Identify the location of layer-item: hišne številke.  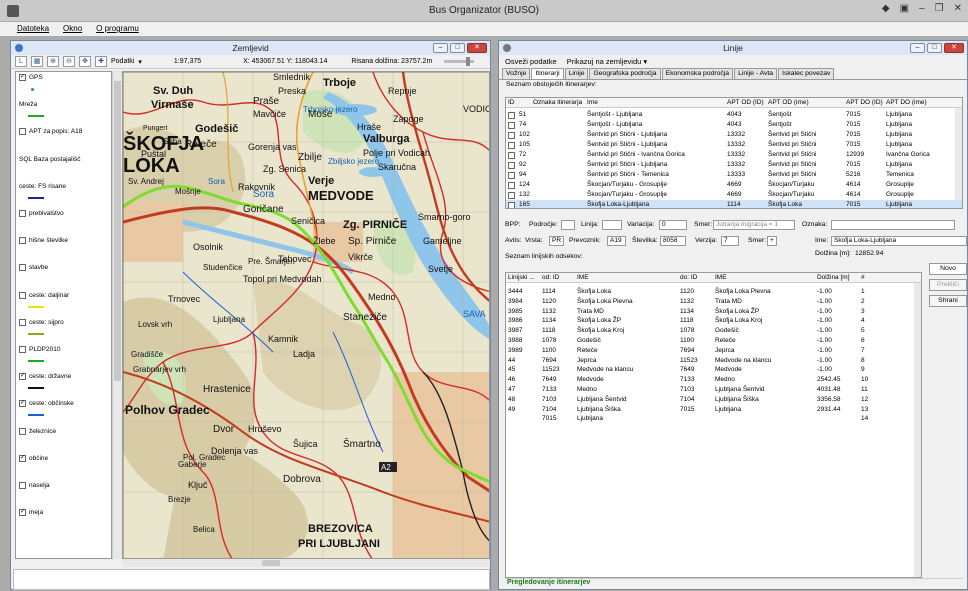
(43, 241).